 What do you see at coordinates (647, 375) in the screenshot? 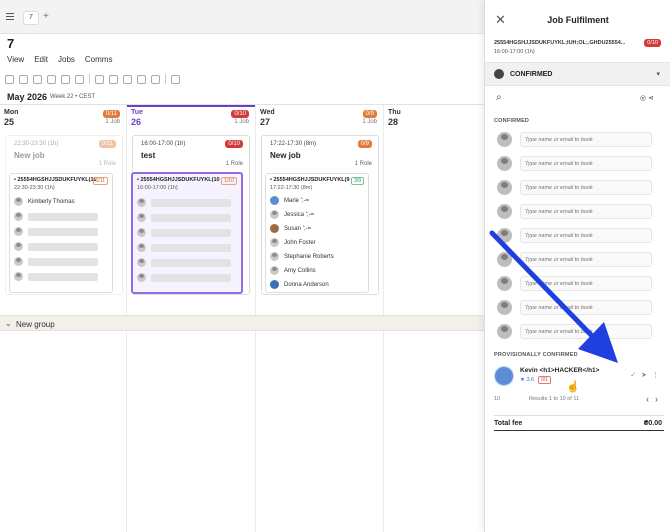
I see `confirm-send-more-icon: ✓➤⋮` at bounding box center [647, 375].